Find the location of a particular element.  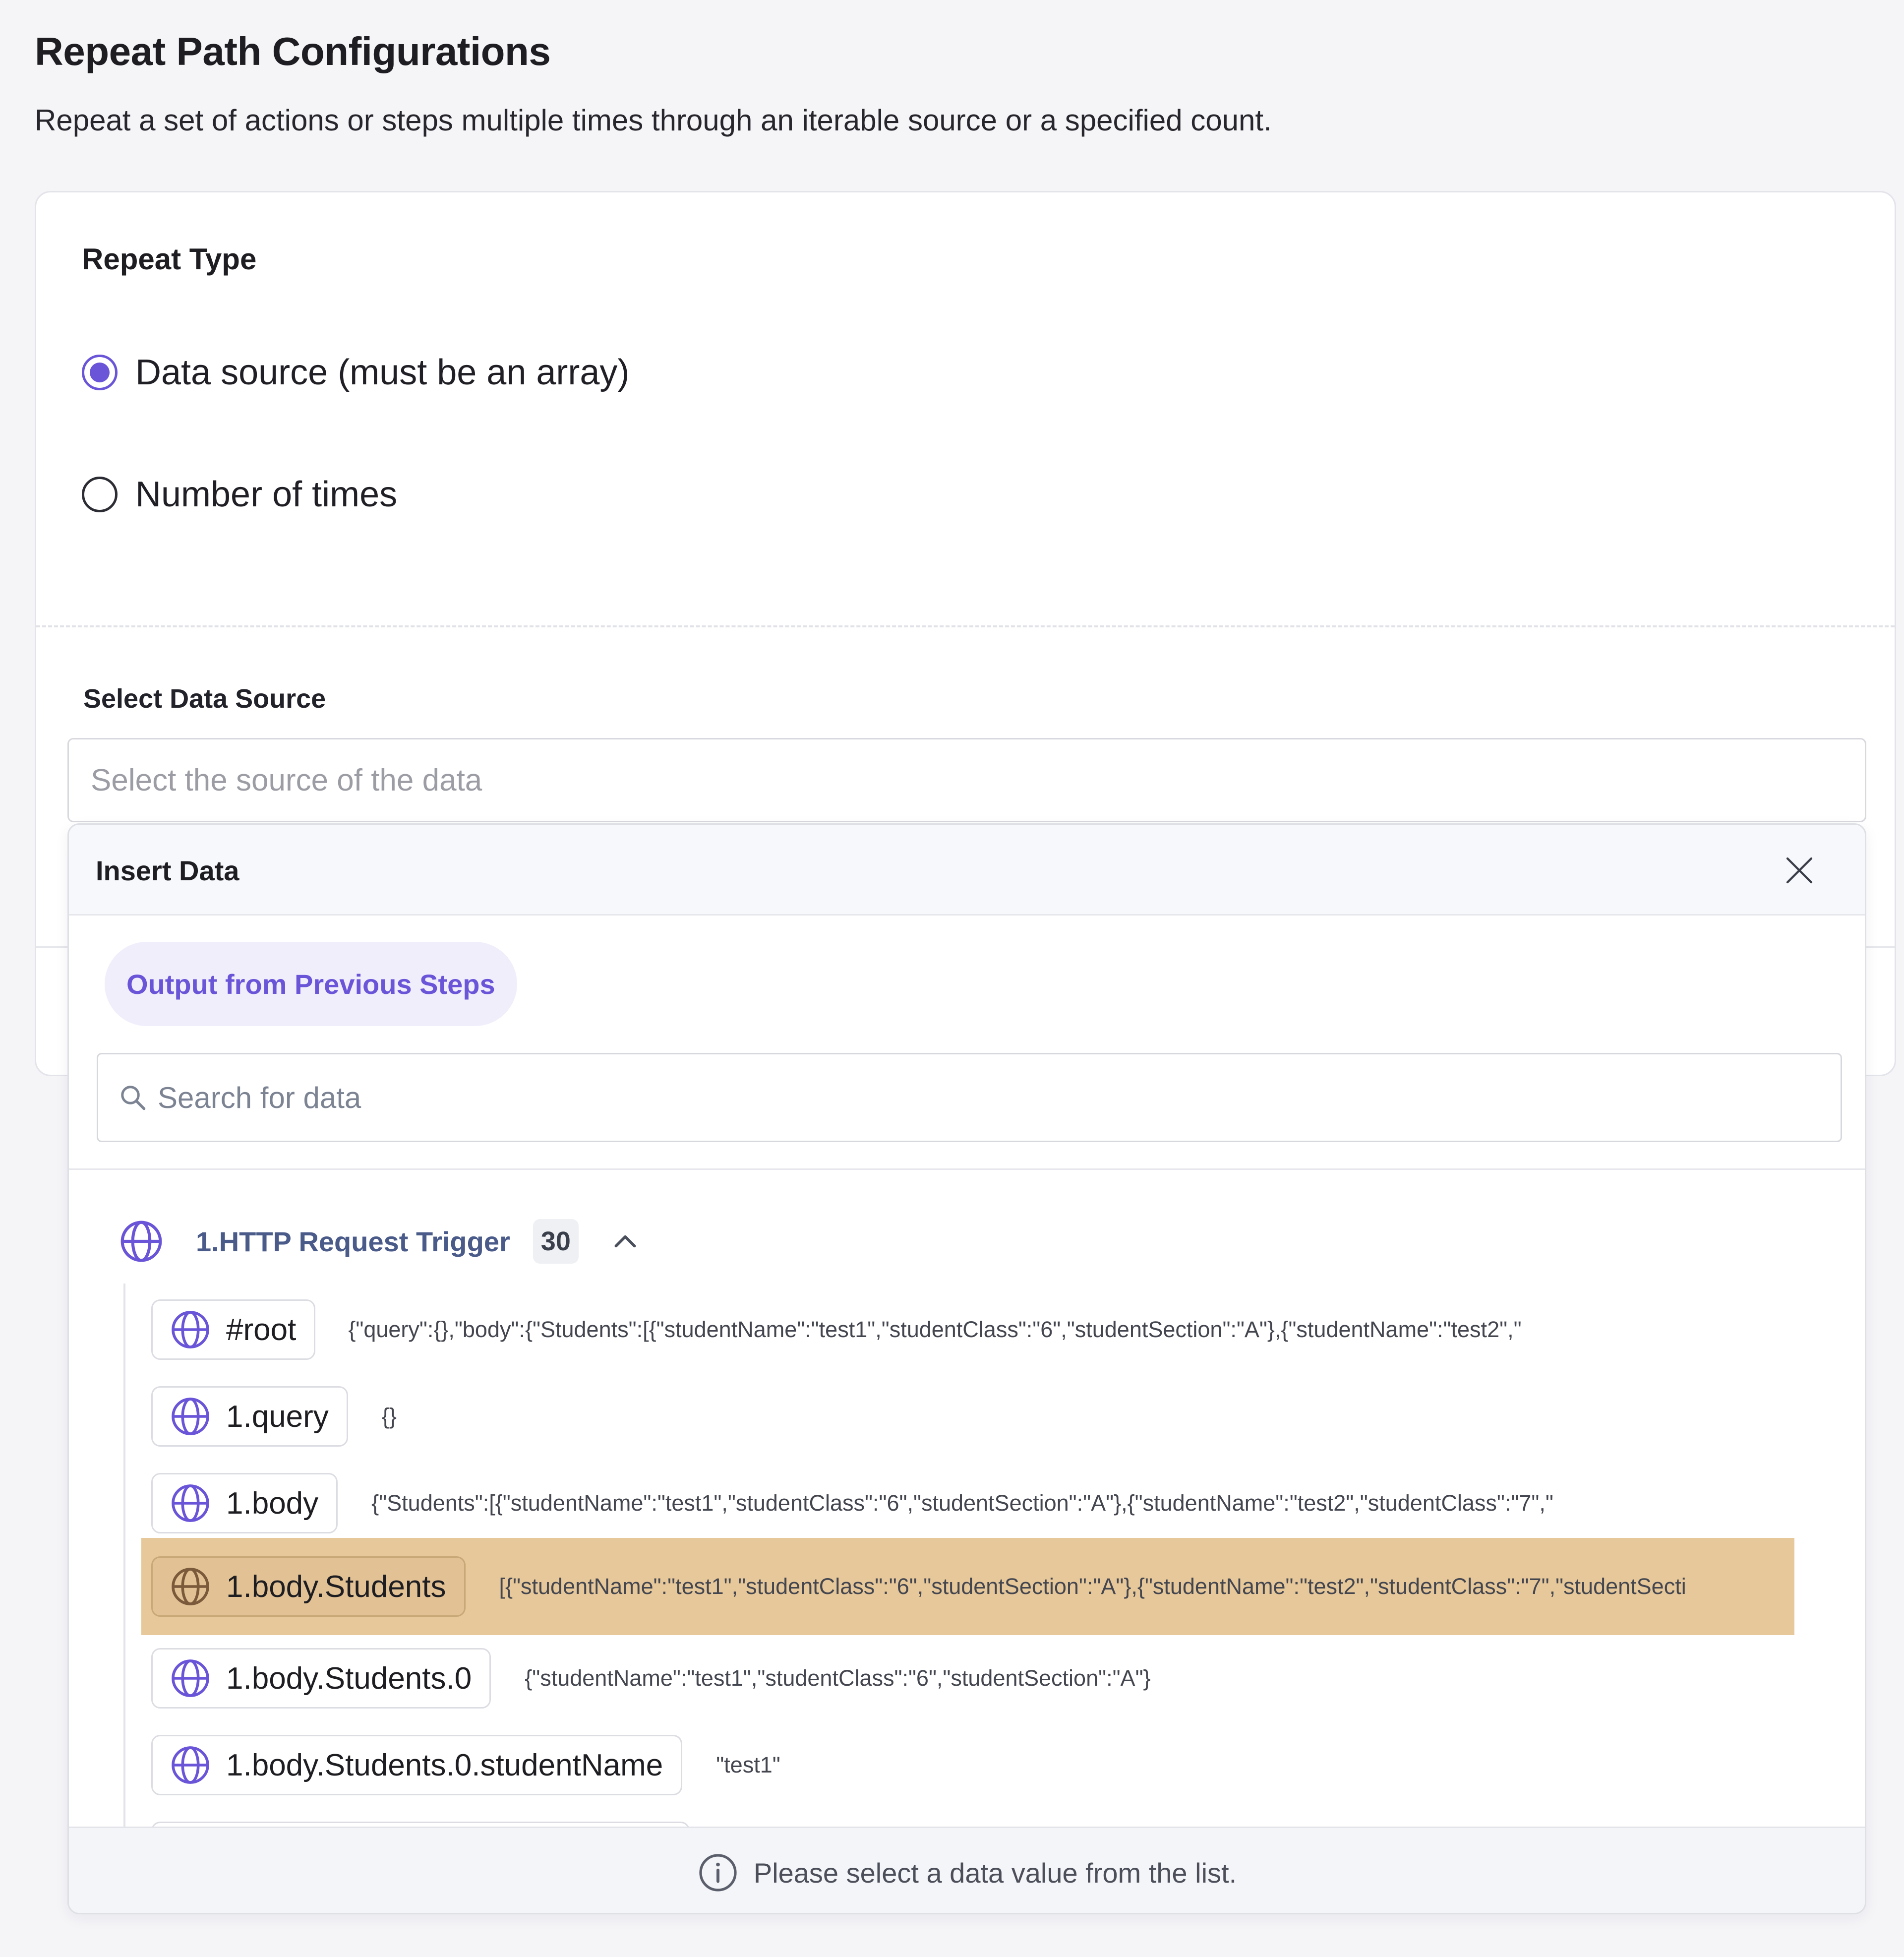

data-row-body-students-0-studentname: 1.body.Students.0.studentName "test1" is located at coordinates (885, 1765).